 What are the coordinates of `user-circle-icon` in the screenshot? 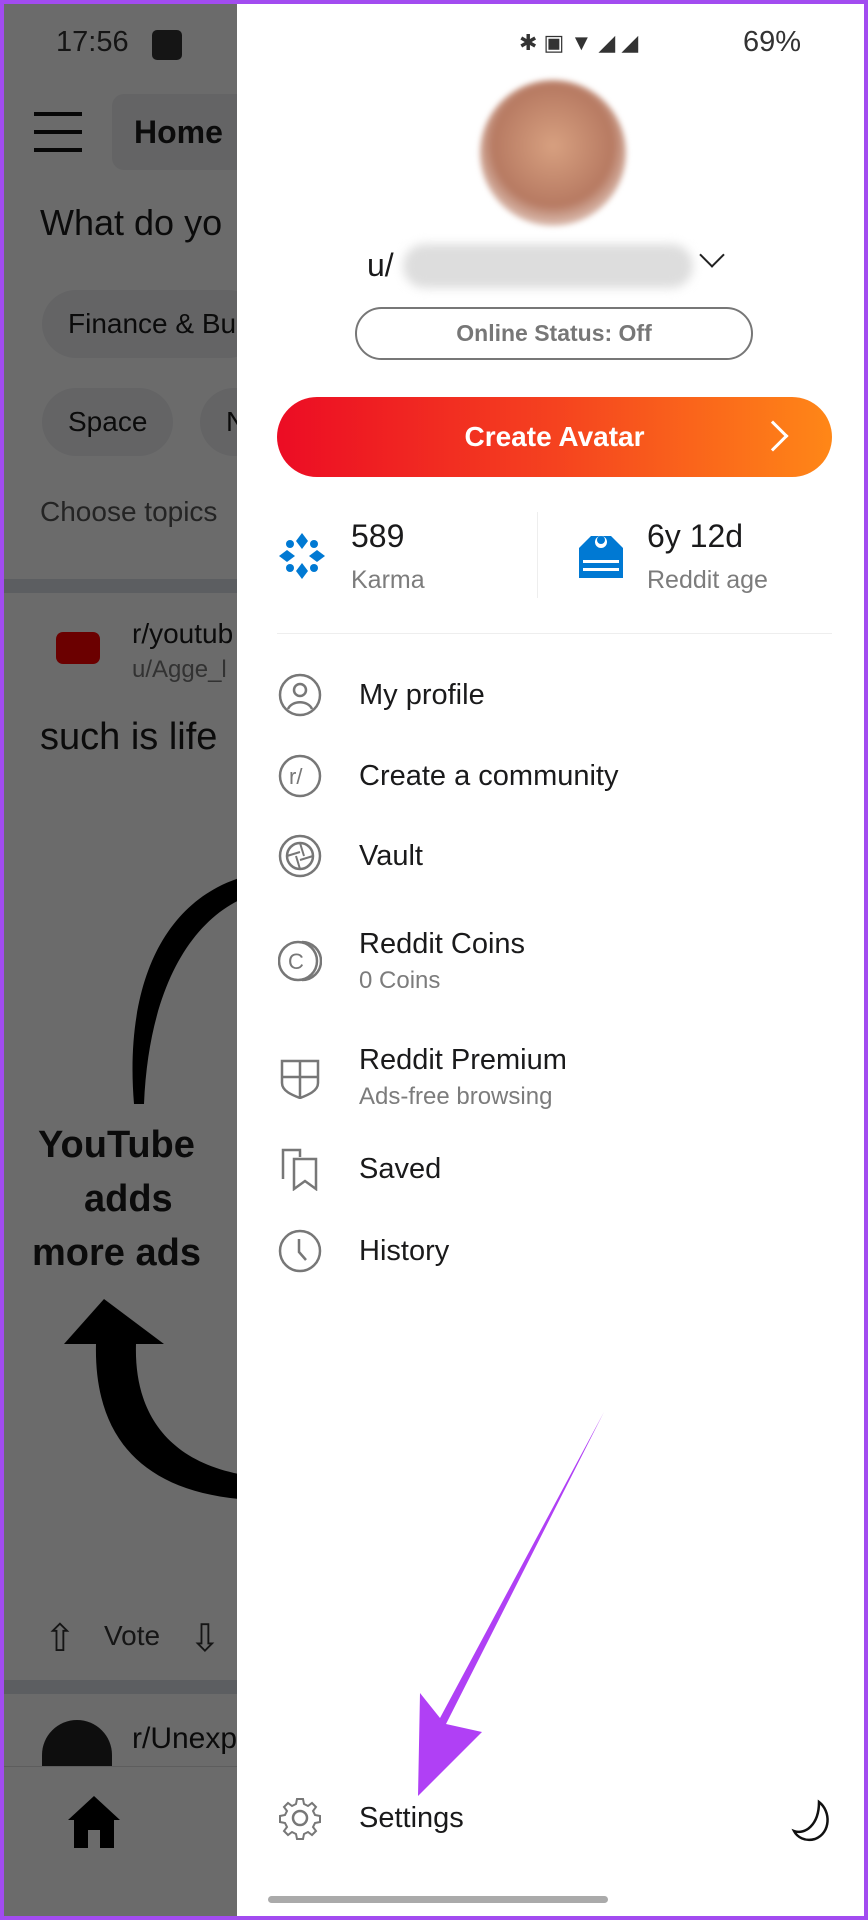 It's located at (300, 695).